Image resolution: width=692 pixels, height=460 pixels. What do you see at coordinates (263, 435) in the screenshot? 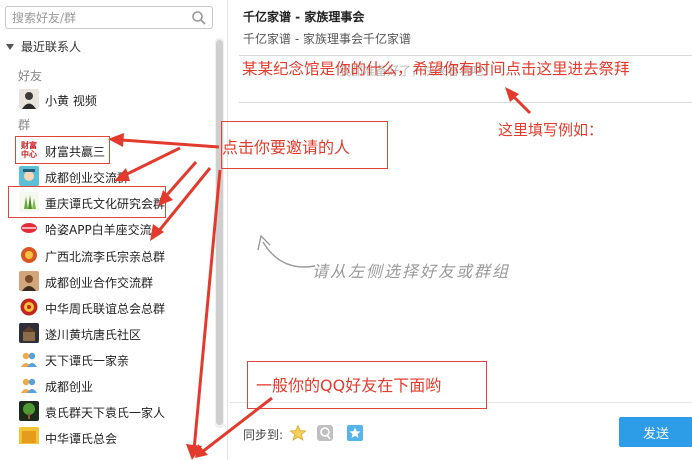
I see `sync-label: 同步到:` at bounding box center [263, 435].